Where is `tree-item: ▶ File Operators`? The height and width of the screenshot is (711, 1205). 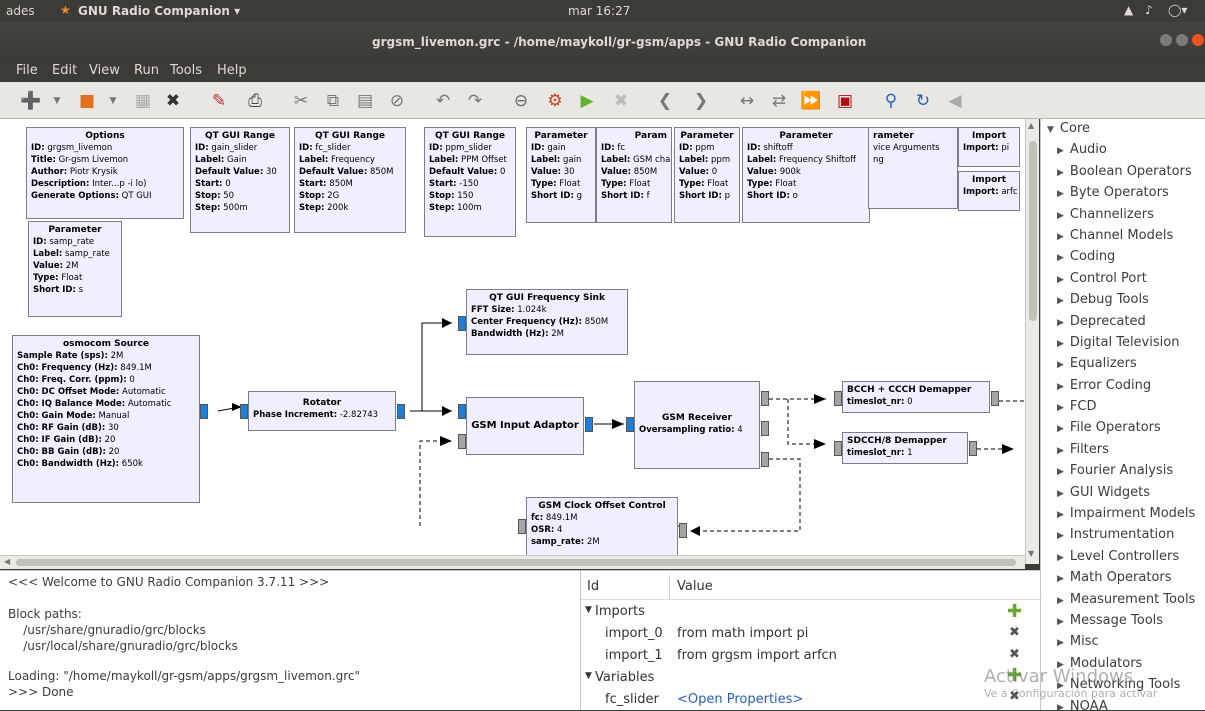 tree-item: ▶ File Operators is located at coordinates (1123, 427).